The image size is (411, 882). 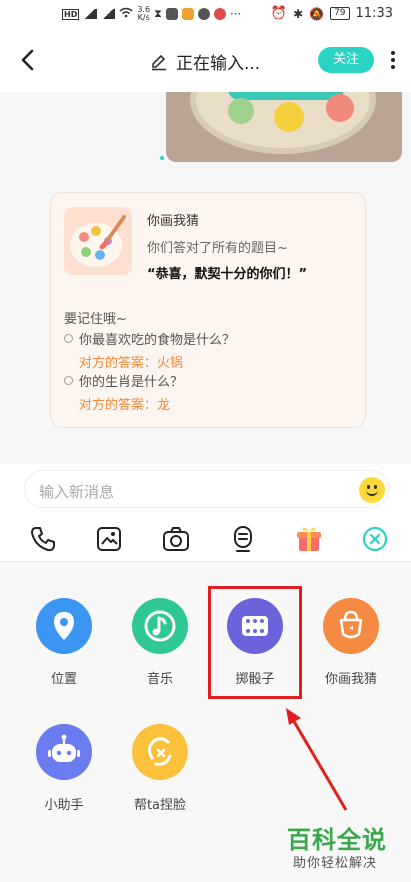 I want to click on app-face-pinch: 帮ta捏脸, so click(x=160, y=768).